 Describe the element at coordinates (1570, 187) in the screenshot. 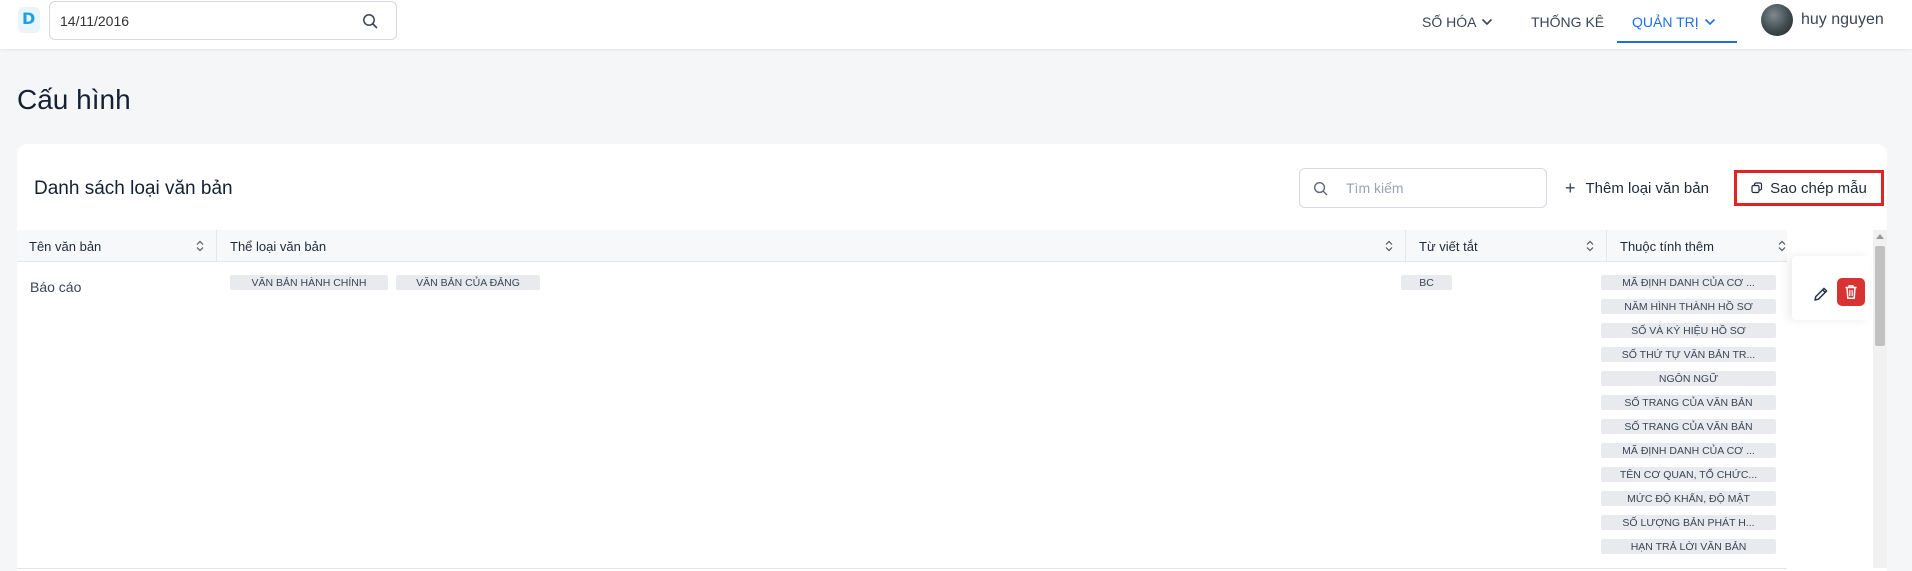

I see `plus-icon: +` at that location.